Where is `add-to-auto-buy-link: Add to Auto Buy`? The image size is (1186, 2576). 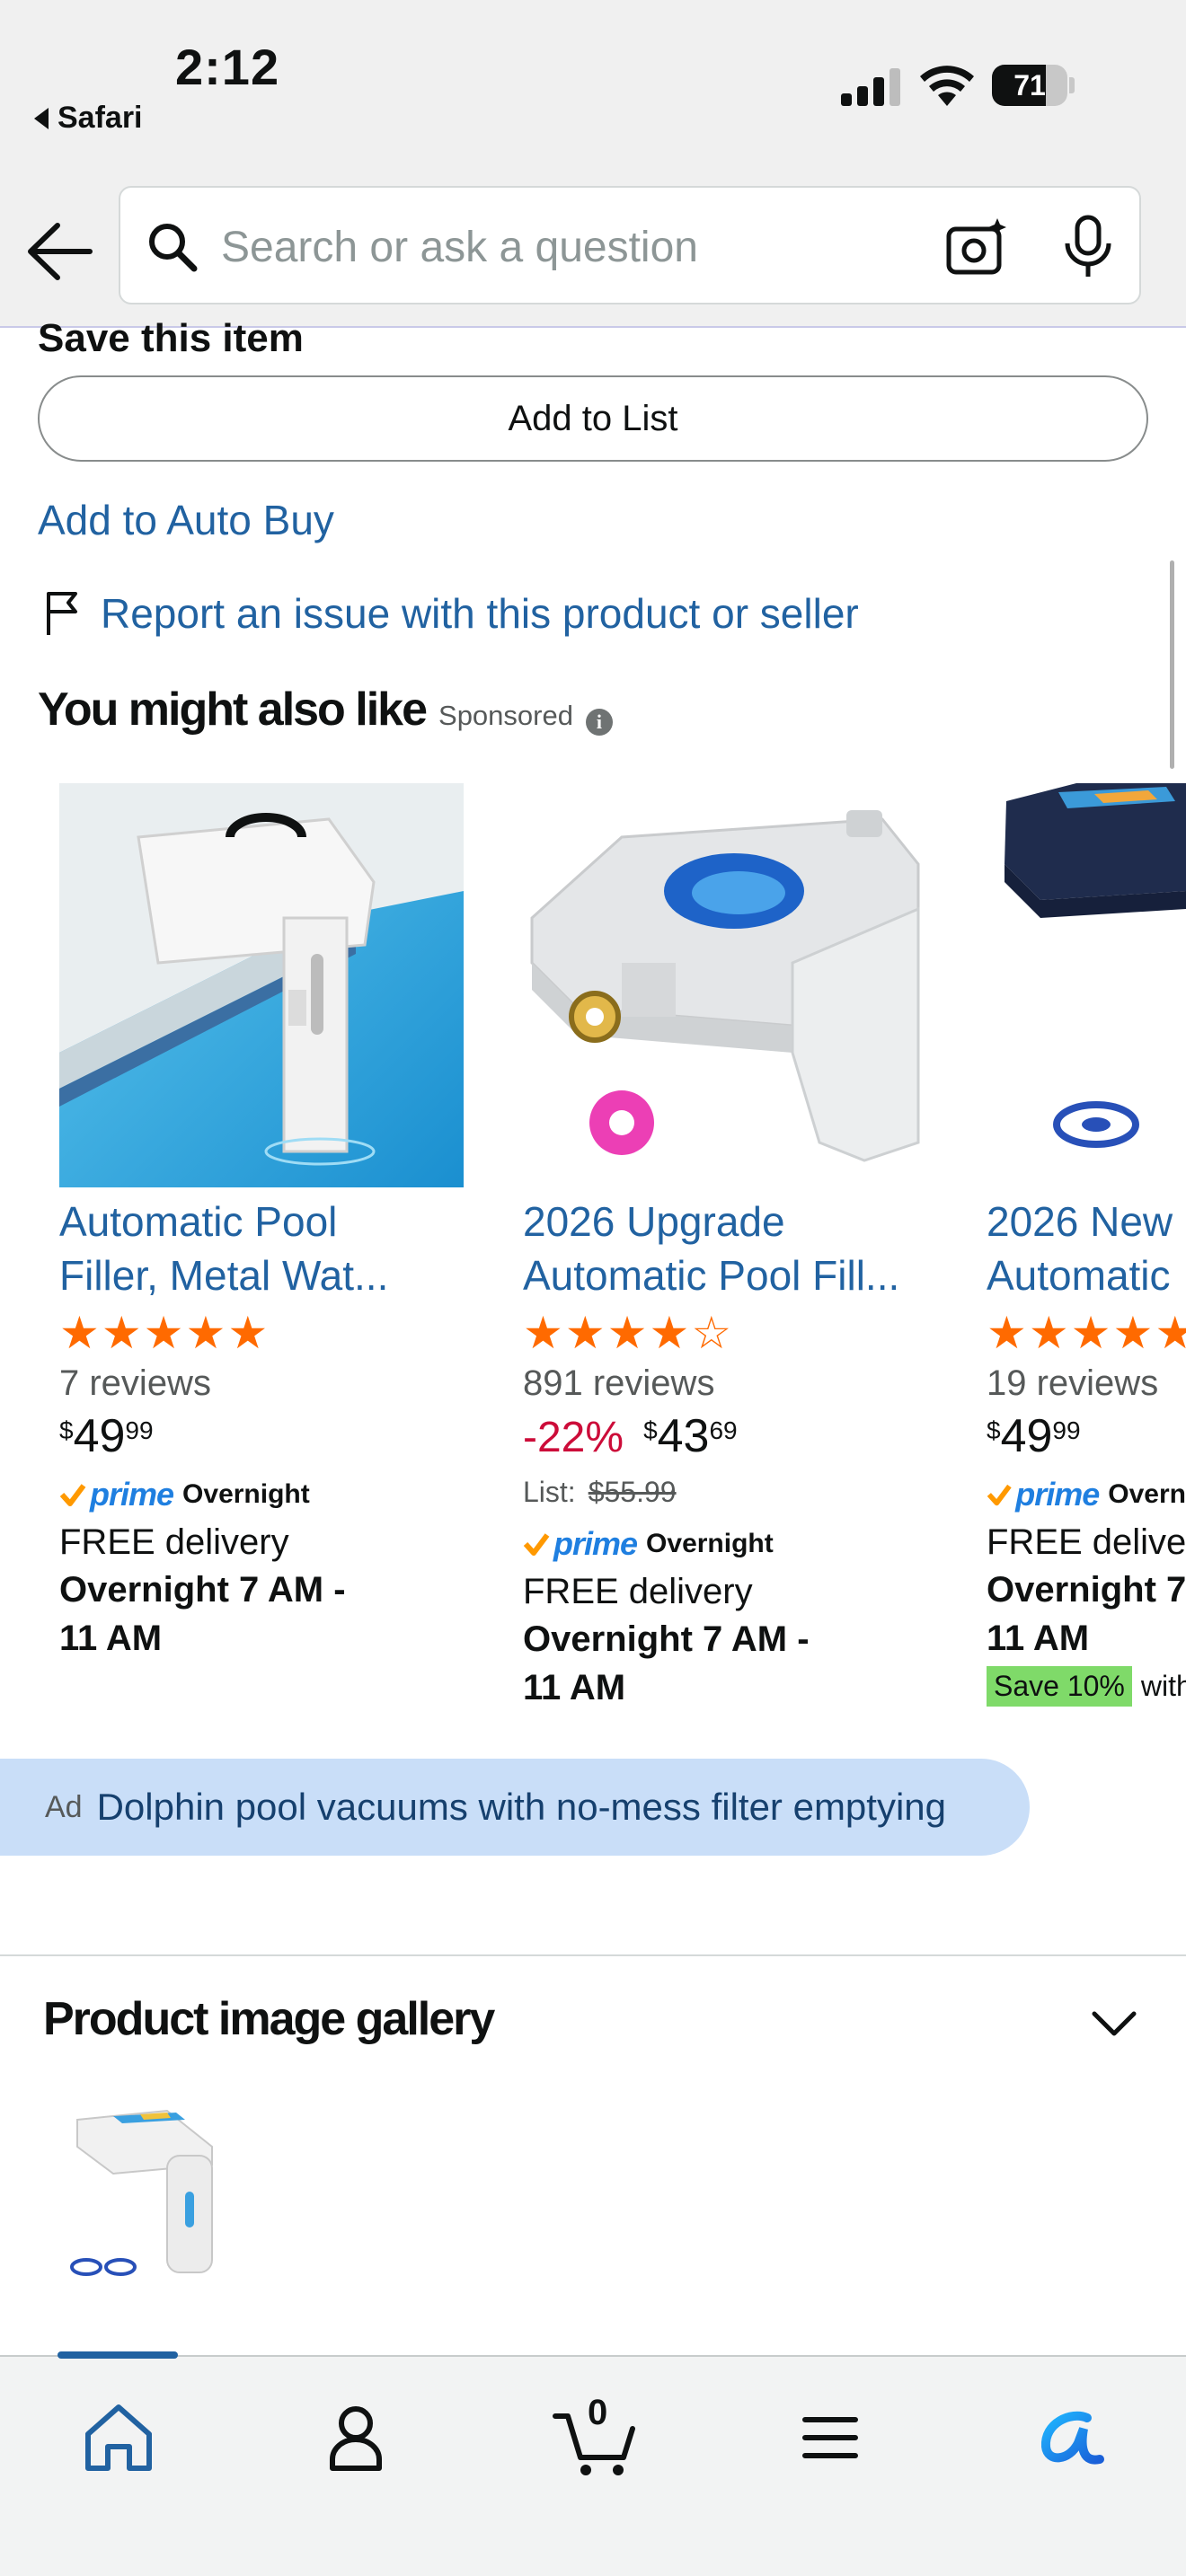 add-to-auto-buy-link: Add to Auto Buy is located at coordinates (186, 520).